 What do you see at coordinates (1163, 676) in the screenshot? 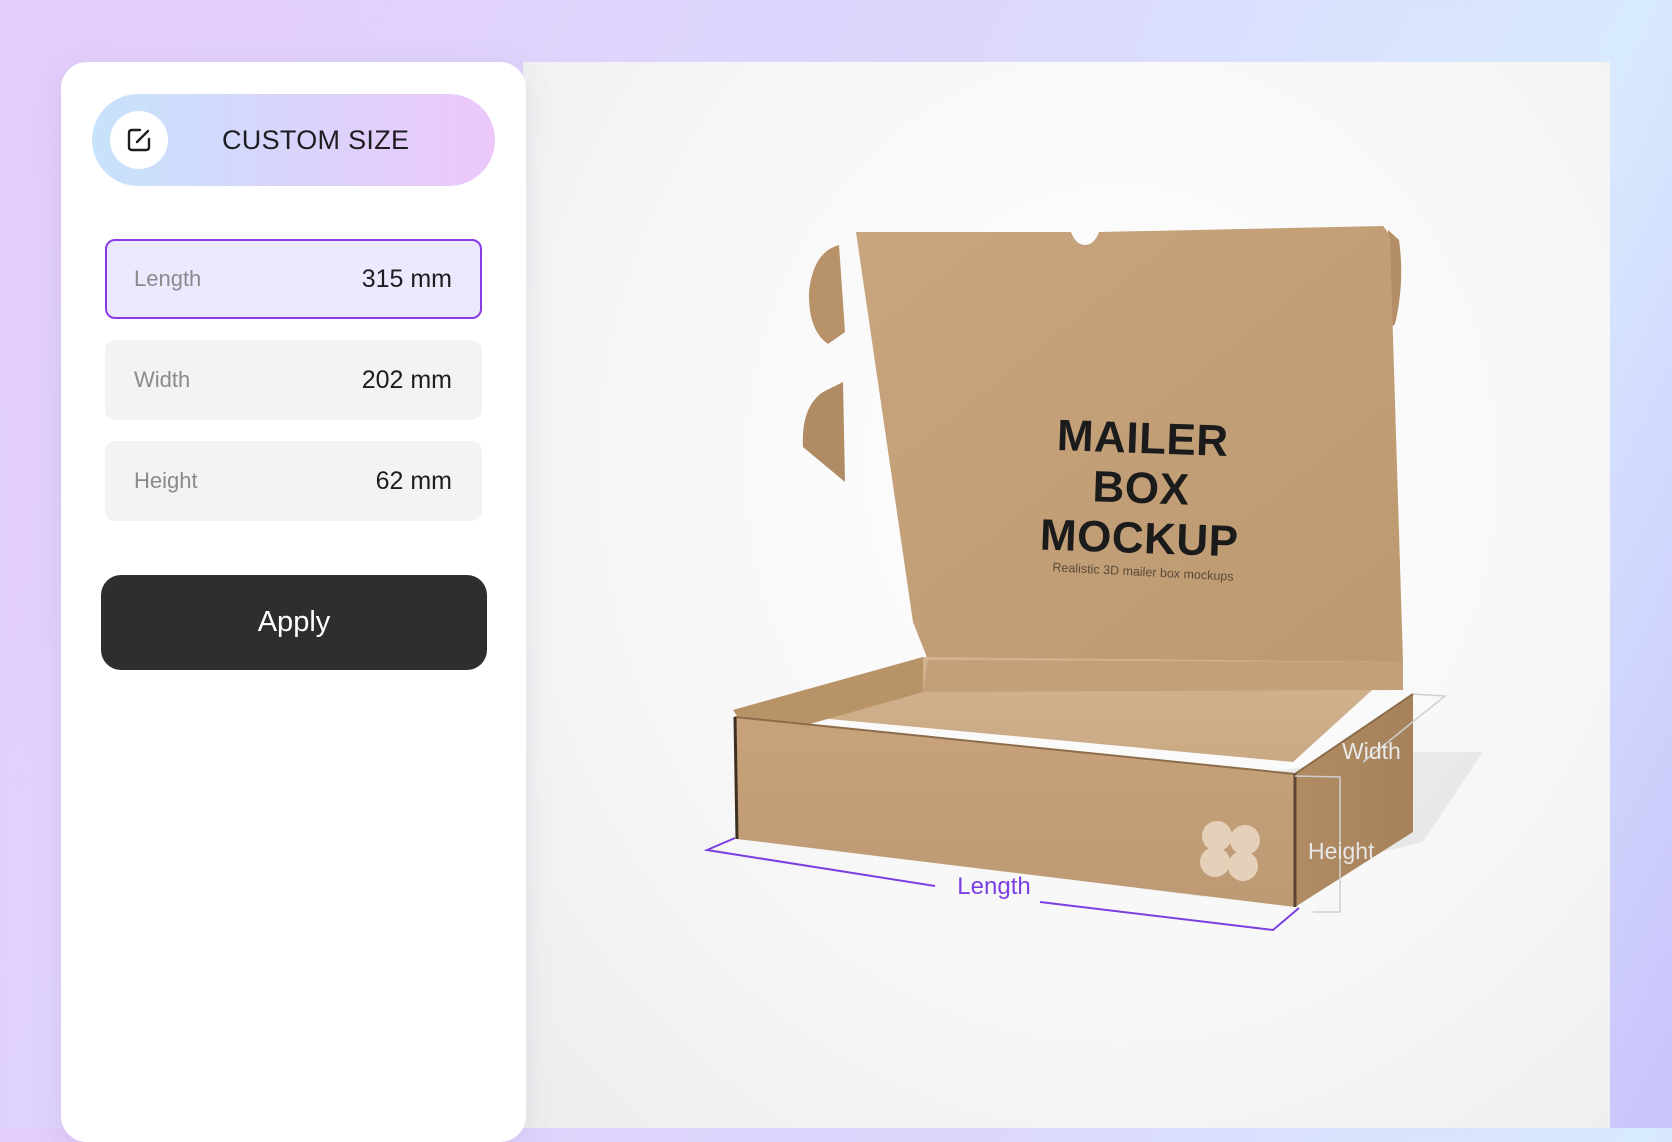
I see `box-inner-back` at bounding box center [1163, 676].